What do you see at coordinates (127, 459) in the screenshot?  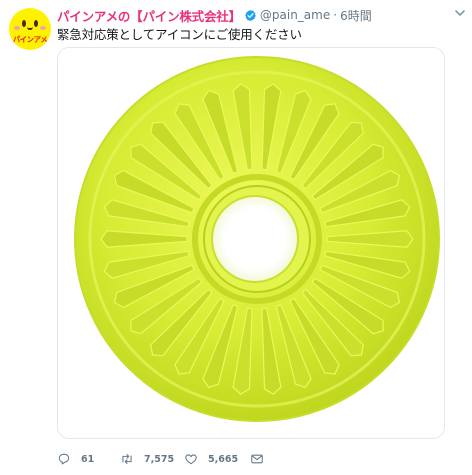 I see `retweet-icon` at bounding box center [127, 459].